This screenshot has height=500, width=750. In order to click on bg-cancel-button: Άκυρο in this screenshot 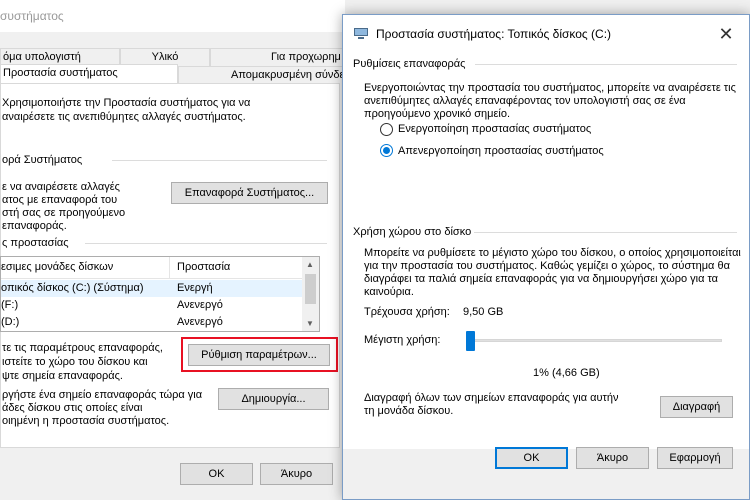, I will do `click(296, 474)`.